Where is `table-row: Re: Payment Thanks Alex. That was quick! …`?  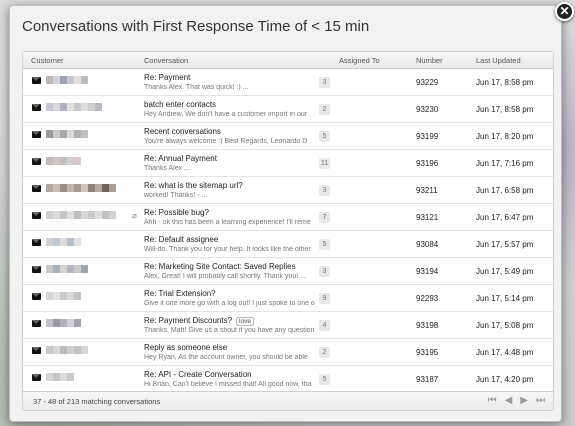
table-row: Re: Payment Thanks Alex. That was quick! … is located at coordinates (288, 82).